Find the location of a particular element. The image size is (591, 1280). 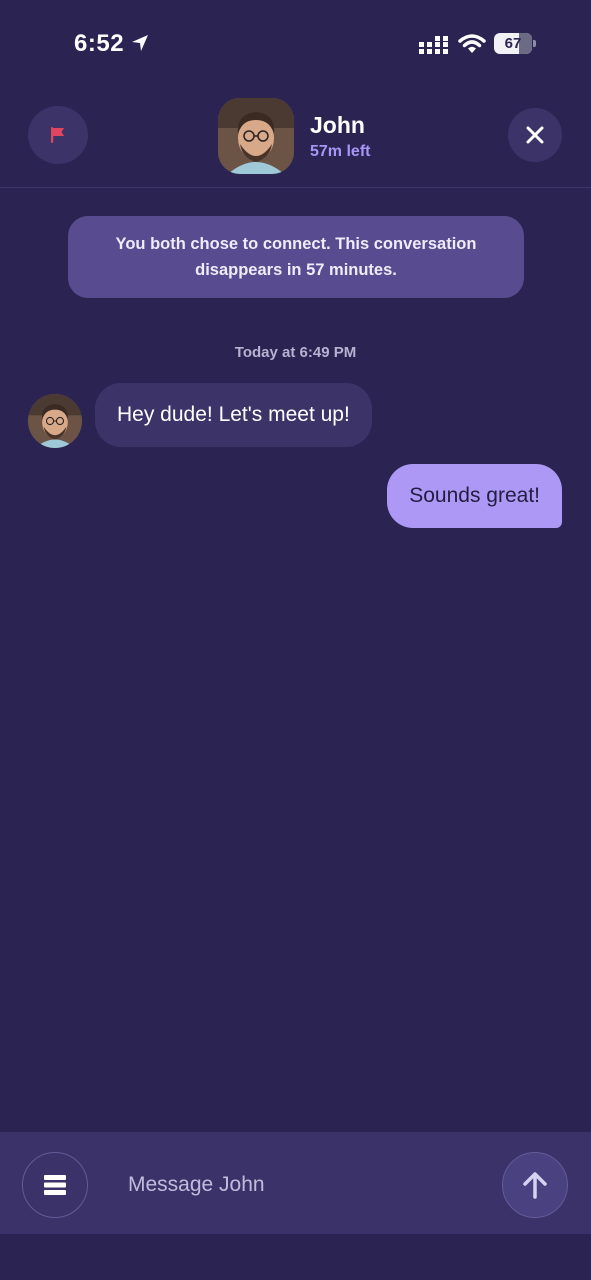

menu-button is located at coordinates (55, 1185).